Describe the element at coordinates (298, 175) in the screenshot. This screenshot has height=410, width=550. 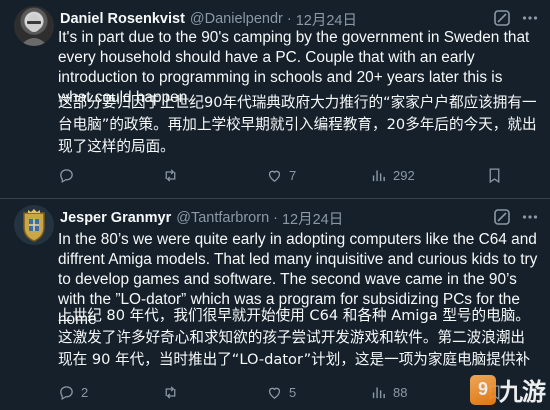
I see `tweet-actions: 7 292` at that location.